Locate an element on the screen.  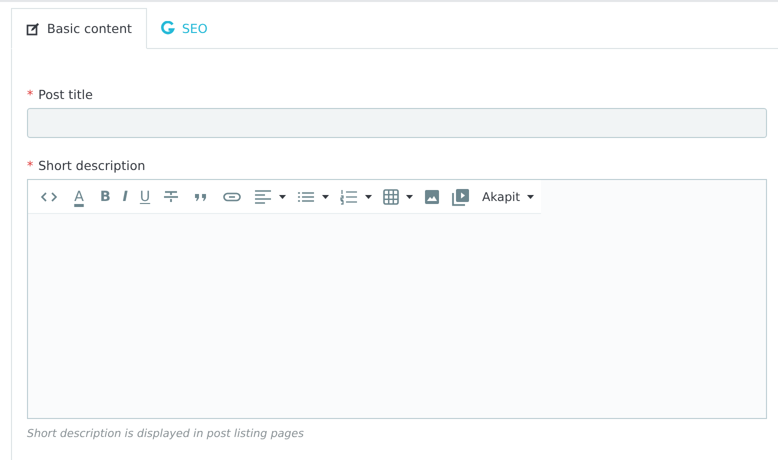
field-label: Post title is located at coordinates (65, 94).